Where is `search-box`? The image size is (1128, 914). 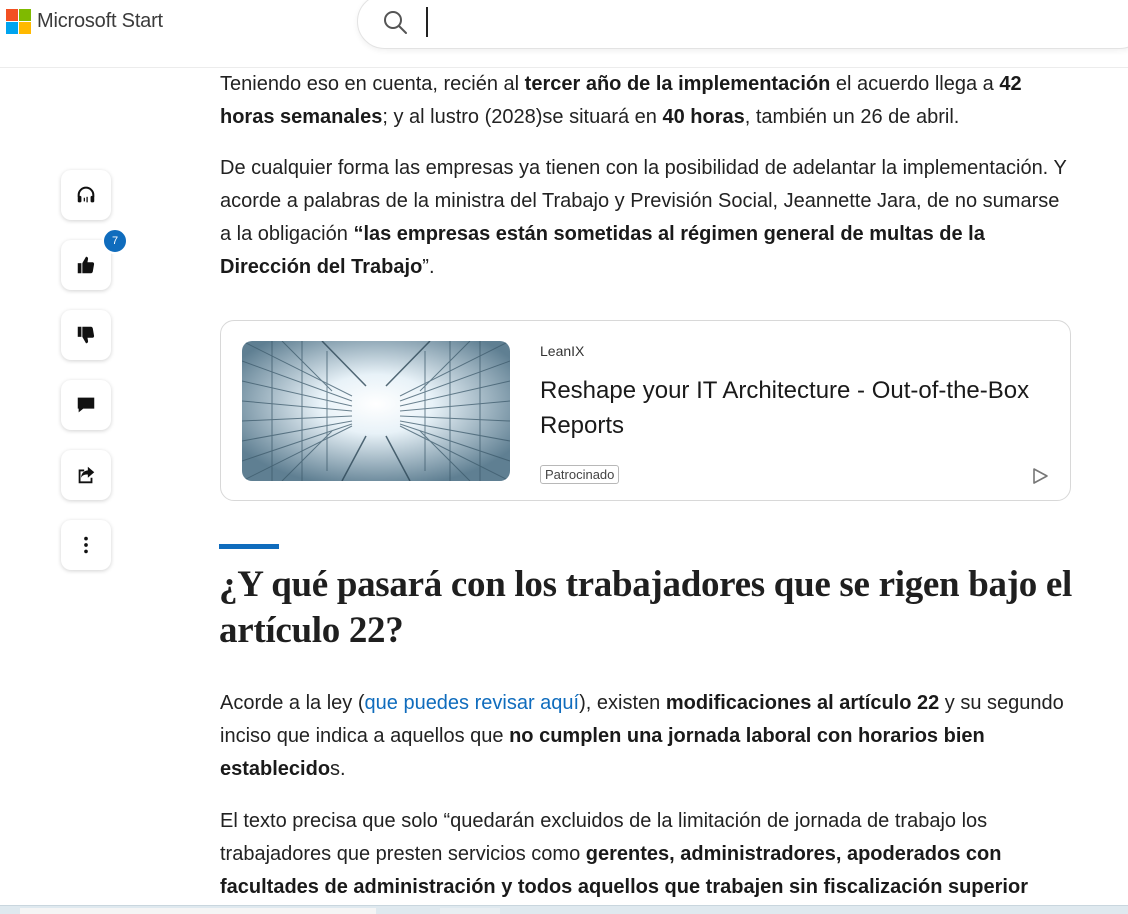 search-box is located at coordinates (742, 24).